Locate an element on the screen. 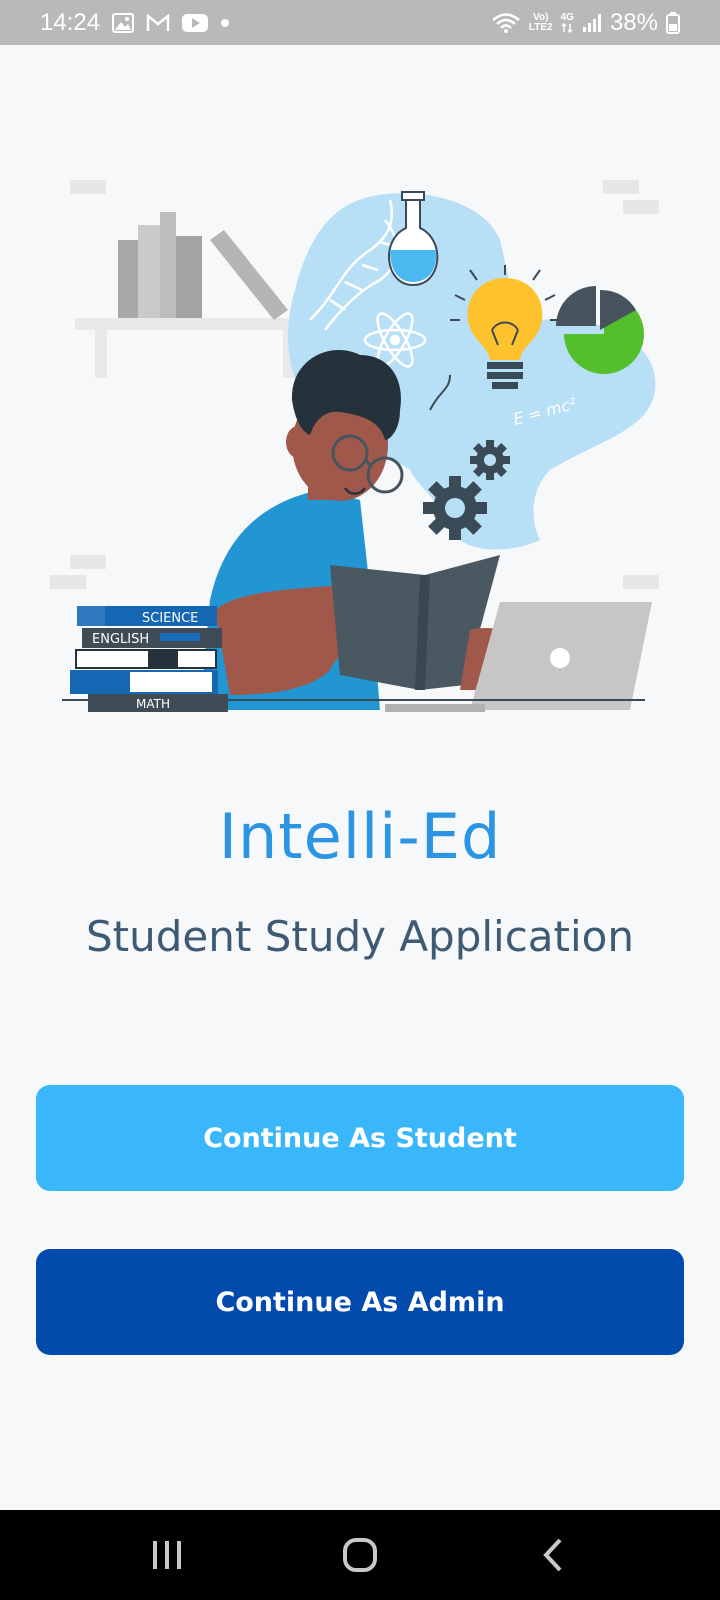 Image resolution: width=720 pixels, height=1600 pixels. status-time: 14:24 is located at coordinates (70, 22).